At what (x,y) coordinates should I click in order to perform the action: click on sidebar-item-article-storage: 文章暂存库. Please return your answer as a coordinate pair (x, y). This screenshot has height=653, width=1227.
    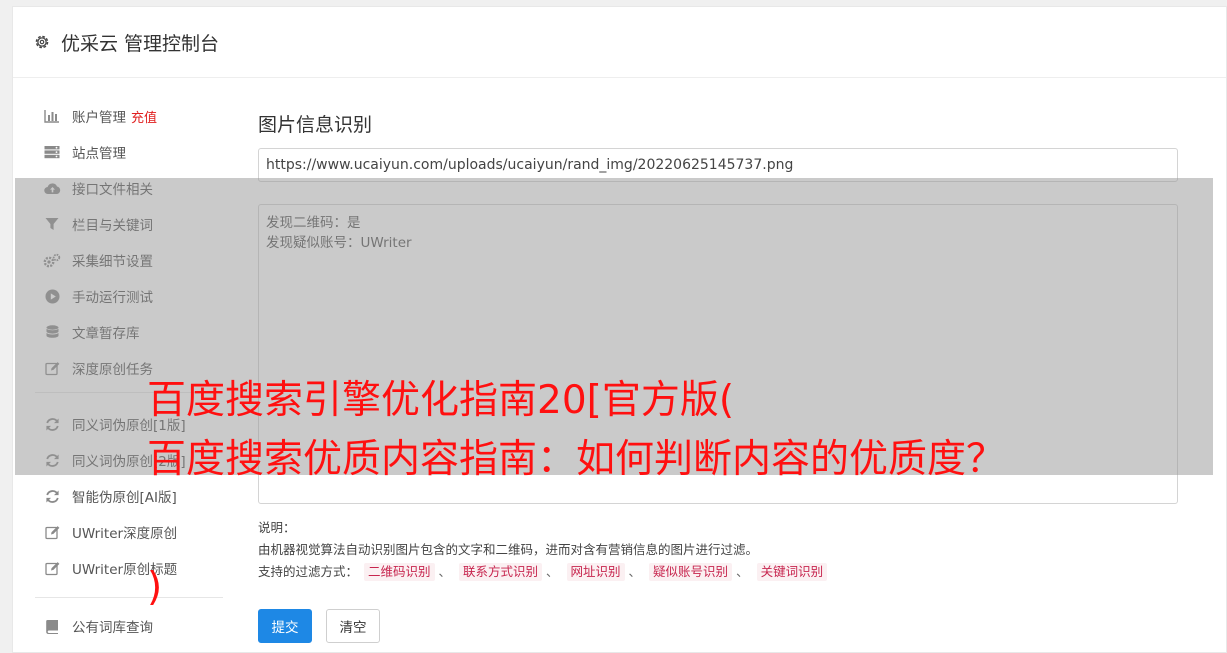
    Looking at the image, I should click on (91, 332).